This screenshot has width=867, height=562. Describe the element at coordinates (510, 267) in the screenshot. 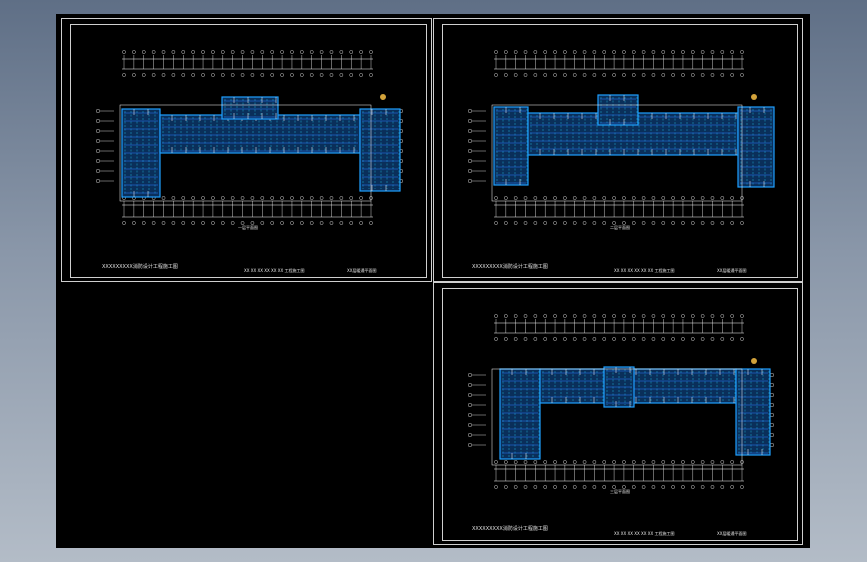

I see `title-block-main-2: XXXXXXXXX消防设计工程施工图` at that location.